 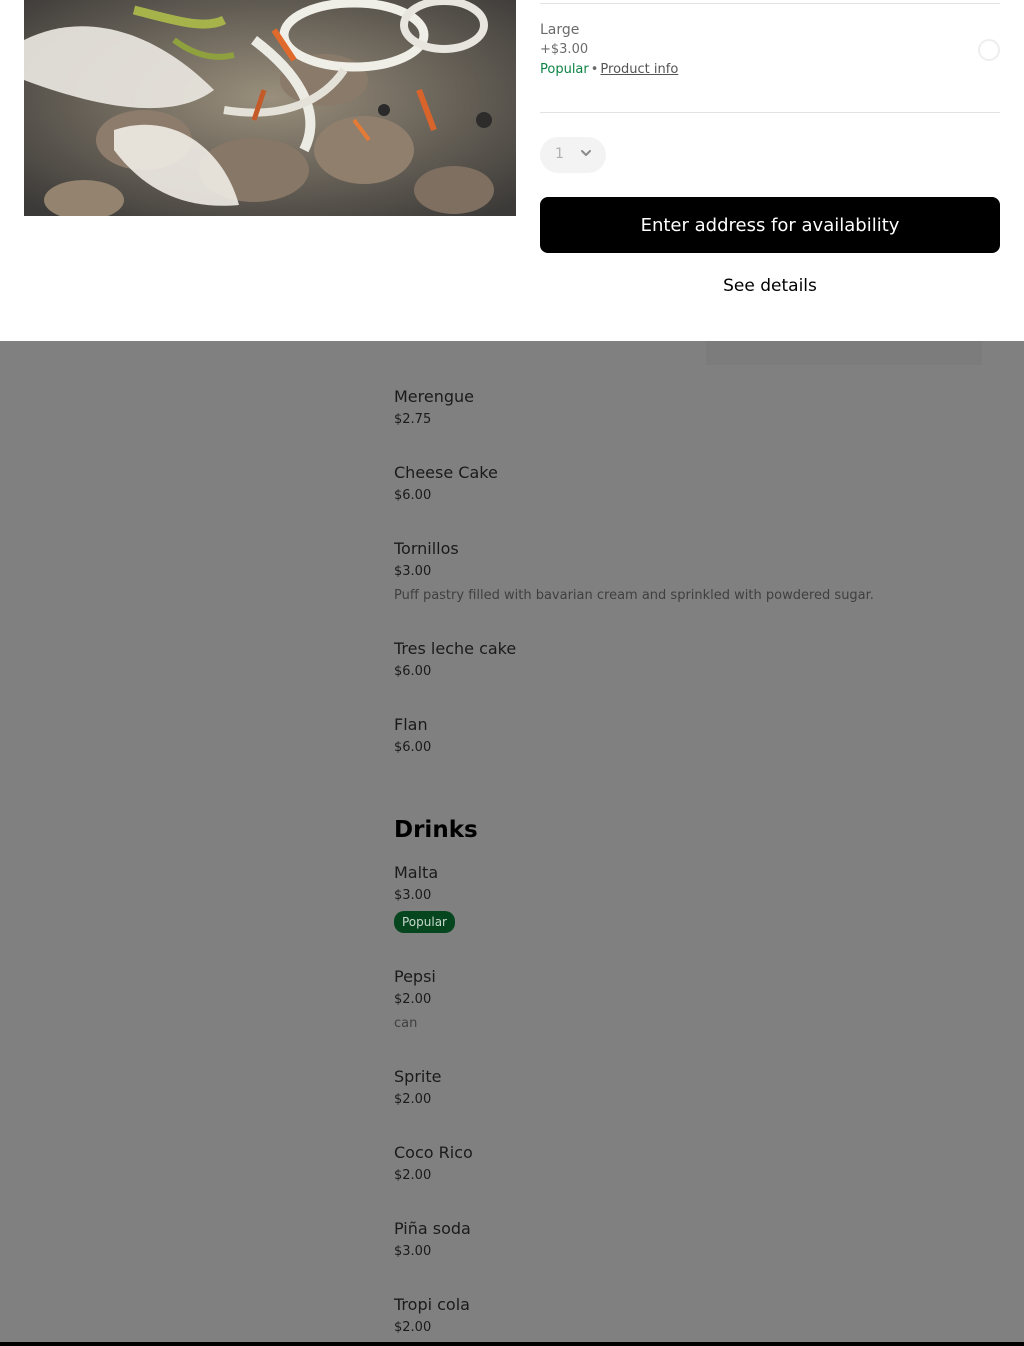 I want to click on item-name: Coco Rico, so click(x=433, y=1152).